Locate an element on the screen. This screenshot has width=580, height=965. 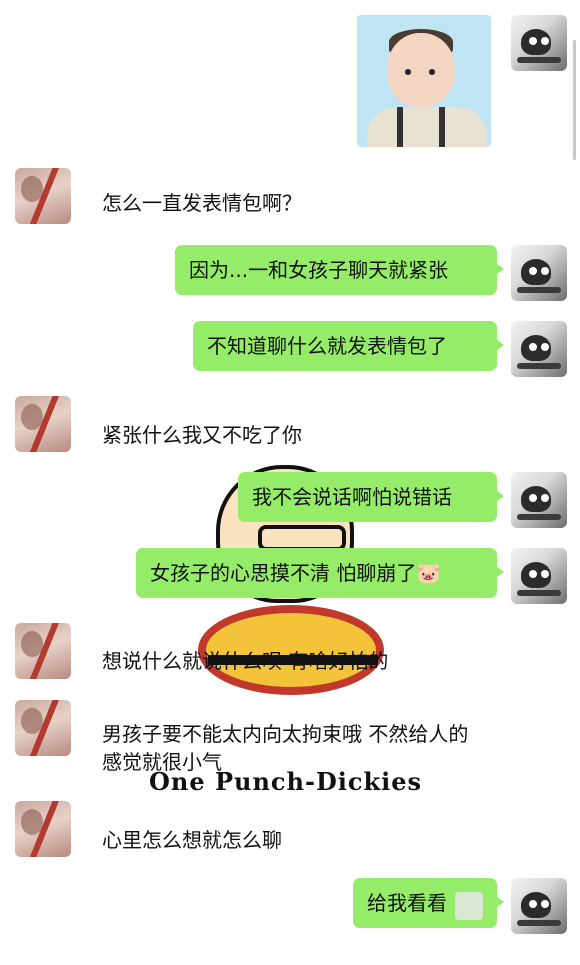
message-text: 紧张什么我又不吃了你 is located at coordinates (202, 435).